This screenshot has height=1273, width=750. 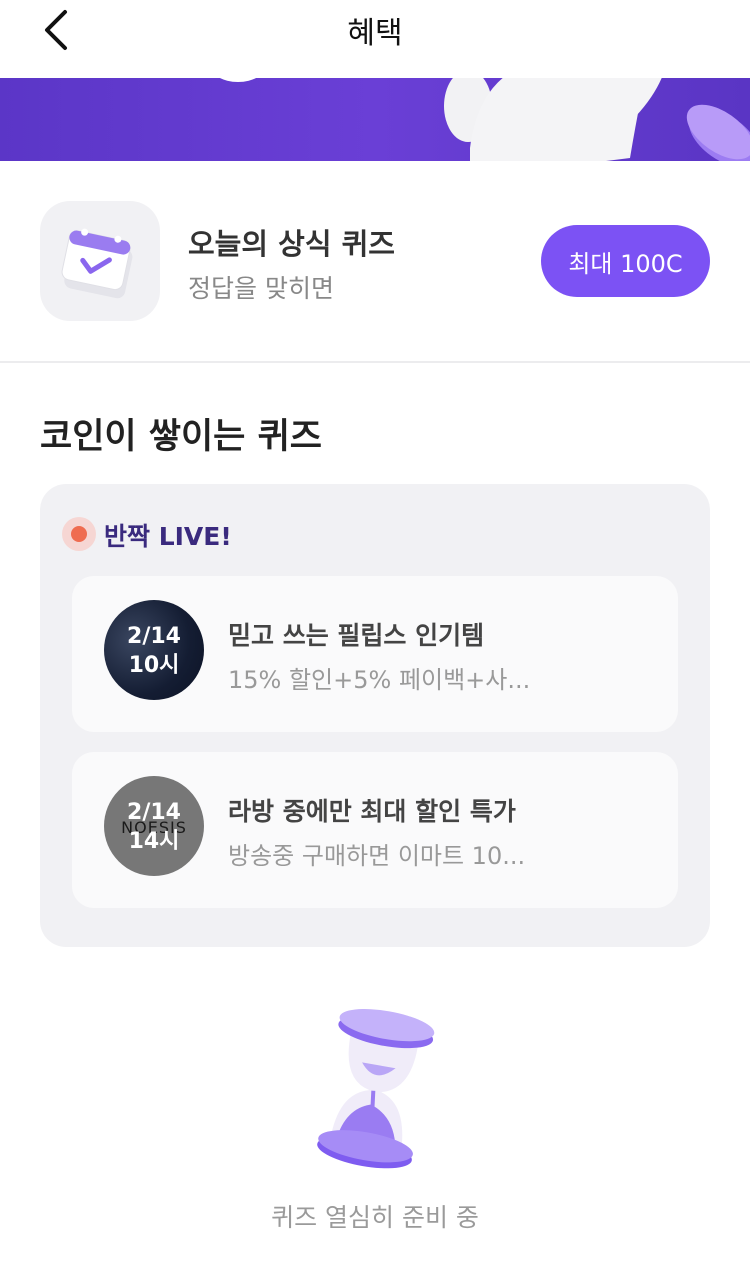 I want to click on preparing-status-text: 퀴즈 열심히 준비 중, so click(x=375, y=1217).